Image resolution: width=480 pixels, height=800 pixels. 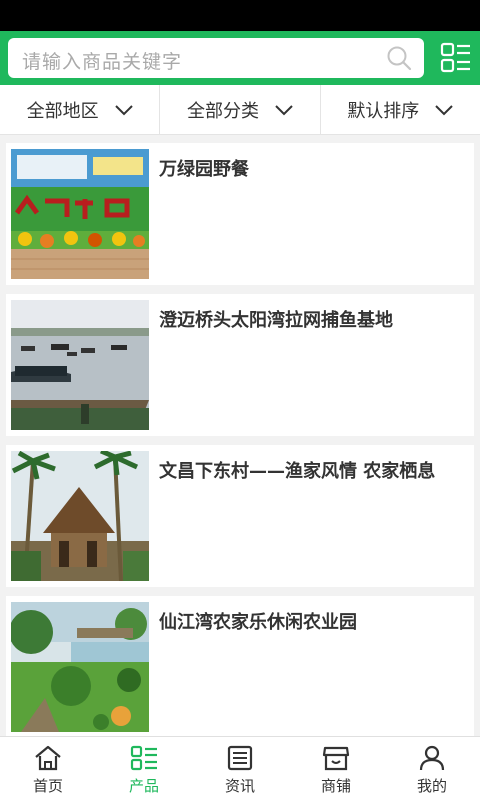 I want to click on tab-mine: 我的, so click(x=432, y=768).